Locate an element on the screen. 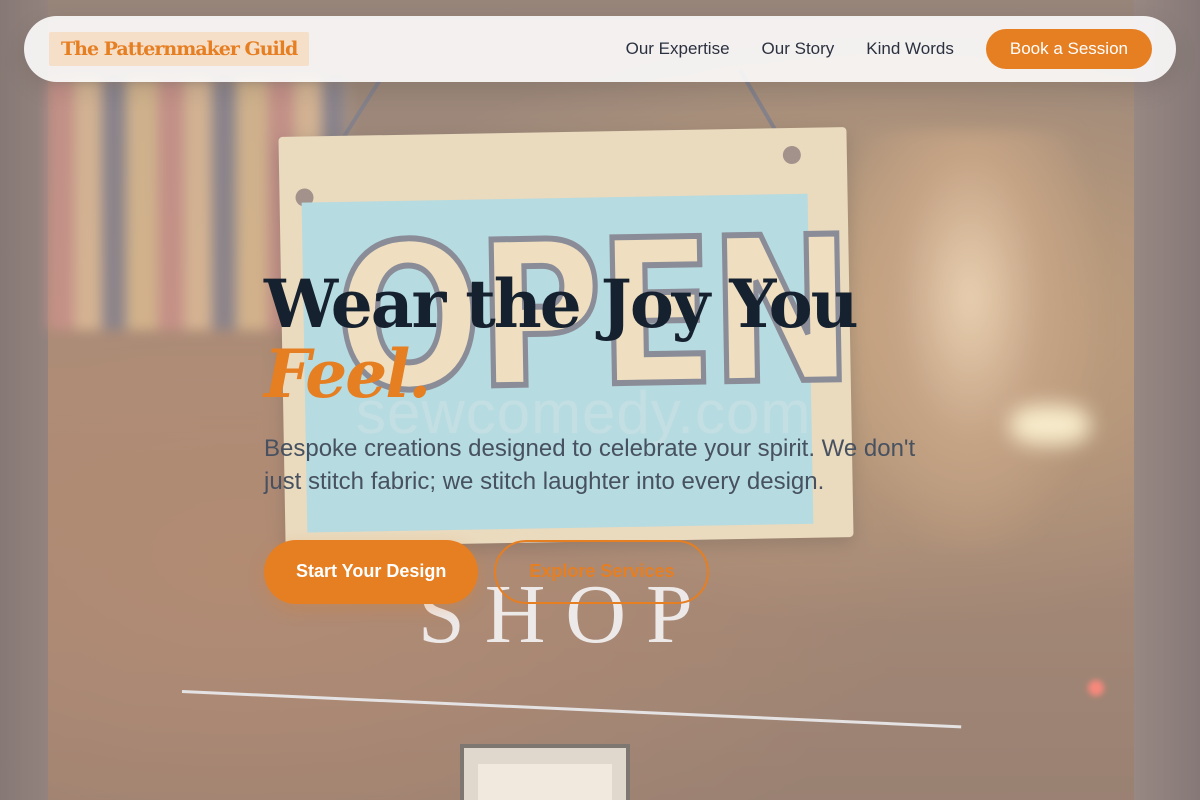  explore-services-button: Explore Services is located at coordinates (602, 571).